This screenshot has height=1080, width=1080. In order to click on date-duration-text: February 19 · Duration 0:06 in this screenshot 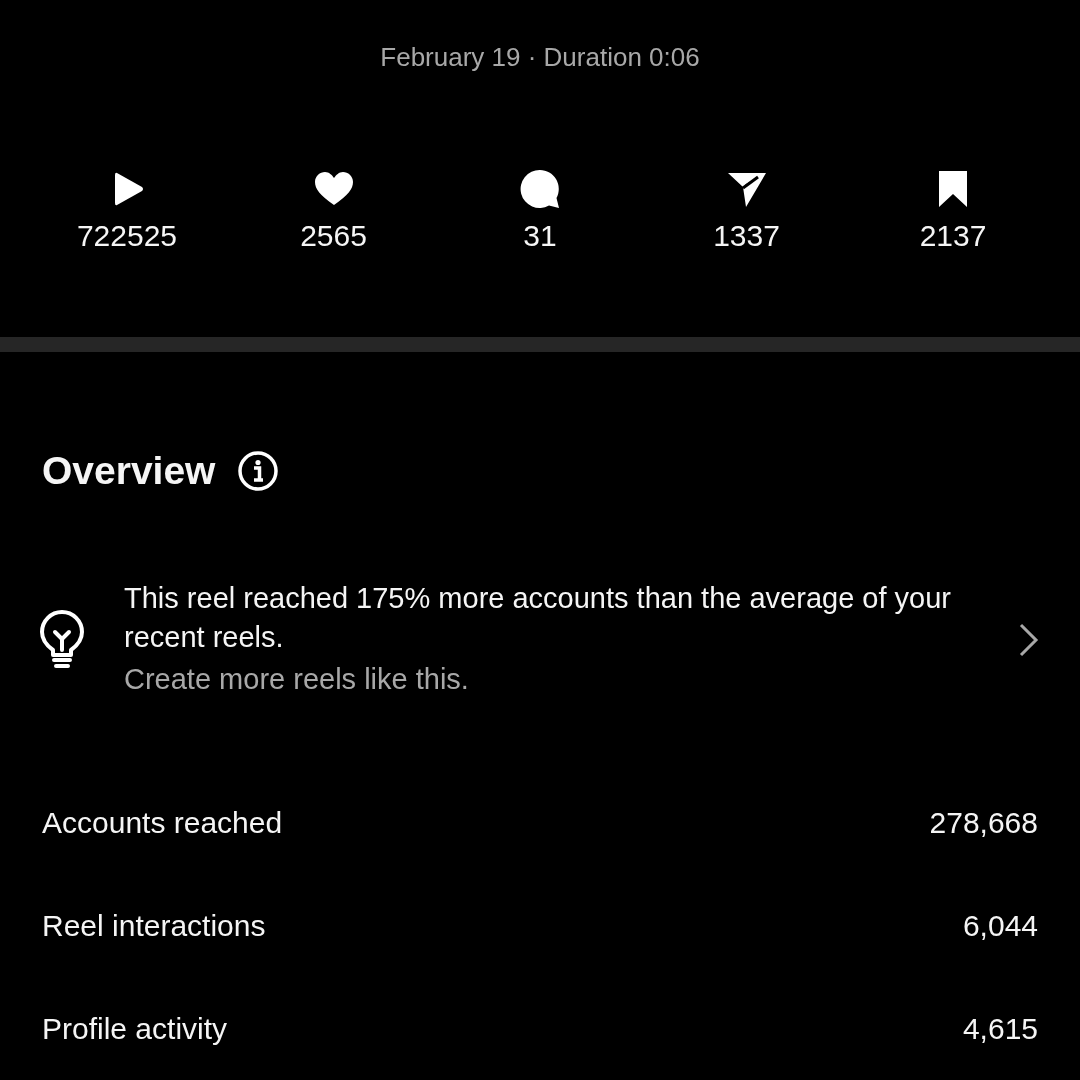, I will do `click(540, 57)`.